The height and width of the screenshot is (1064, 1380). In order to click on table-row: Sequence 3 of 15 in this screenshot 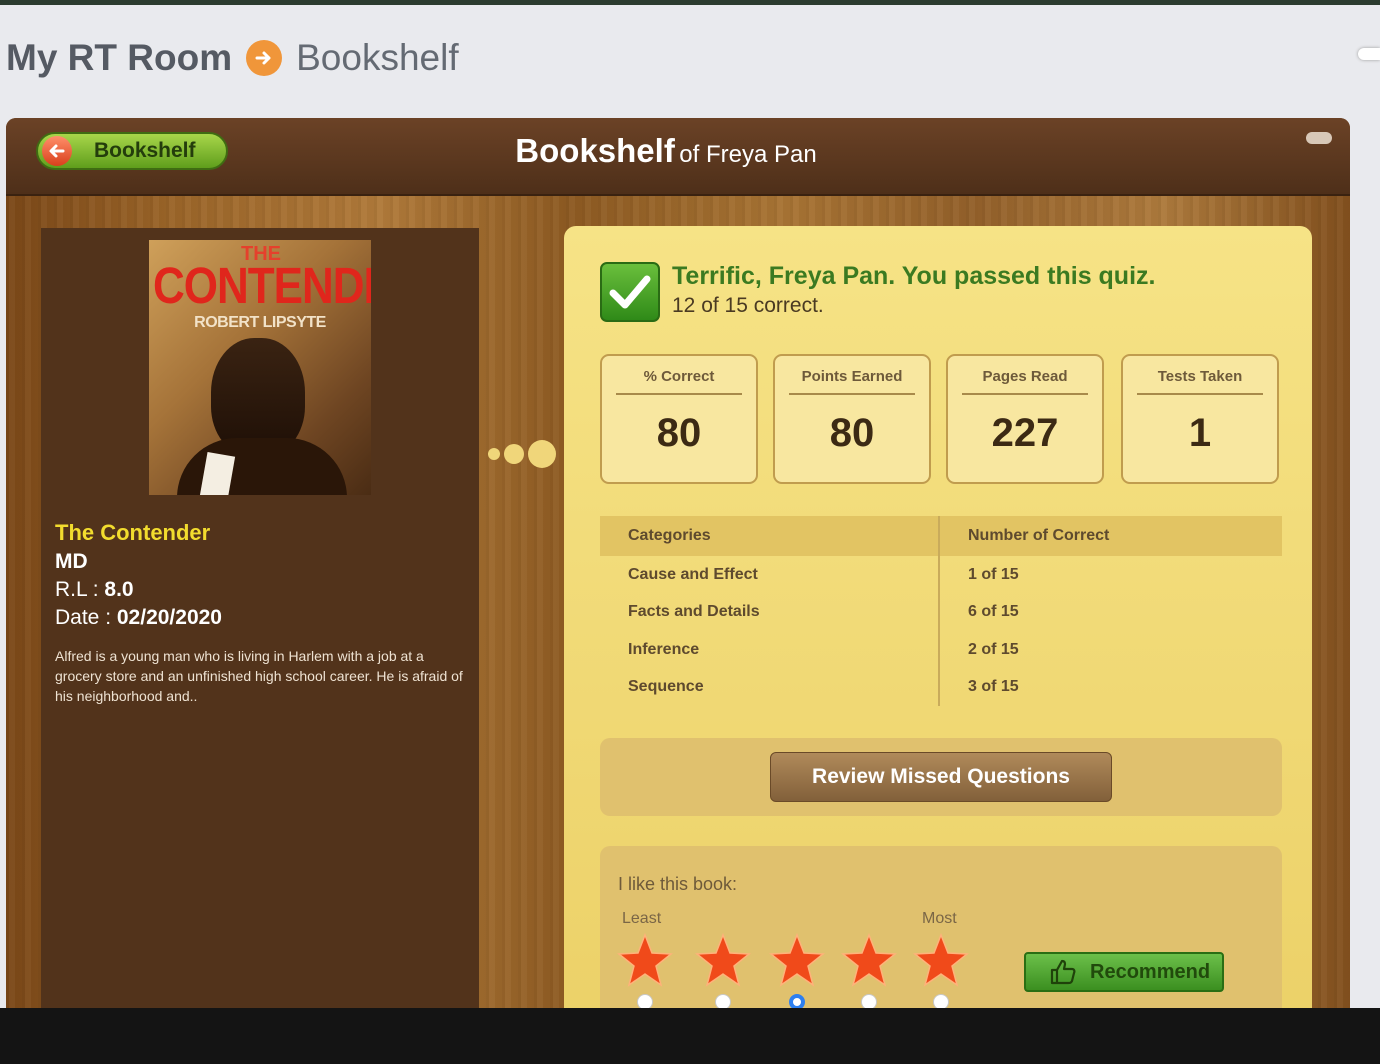, I will do `click(941, 688)`.